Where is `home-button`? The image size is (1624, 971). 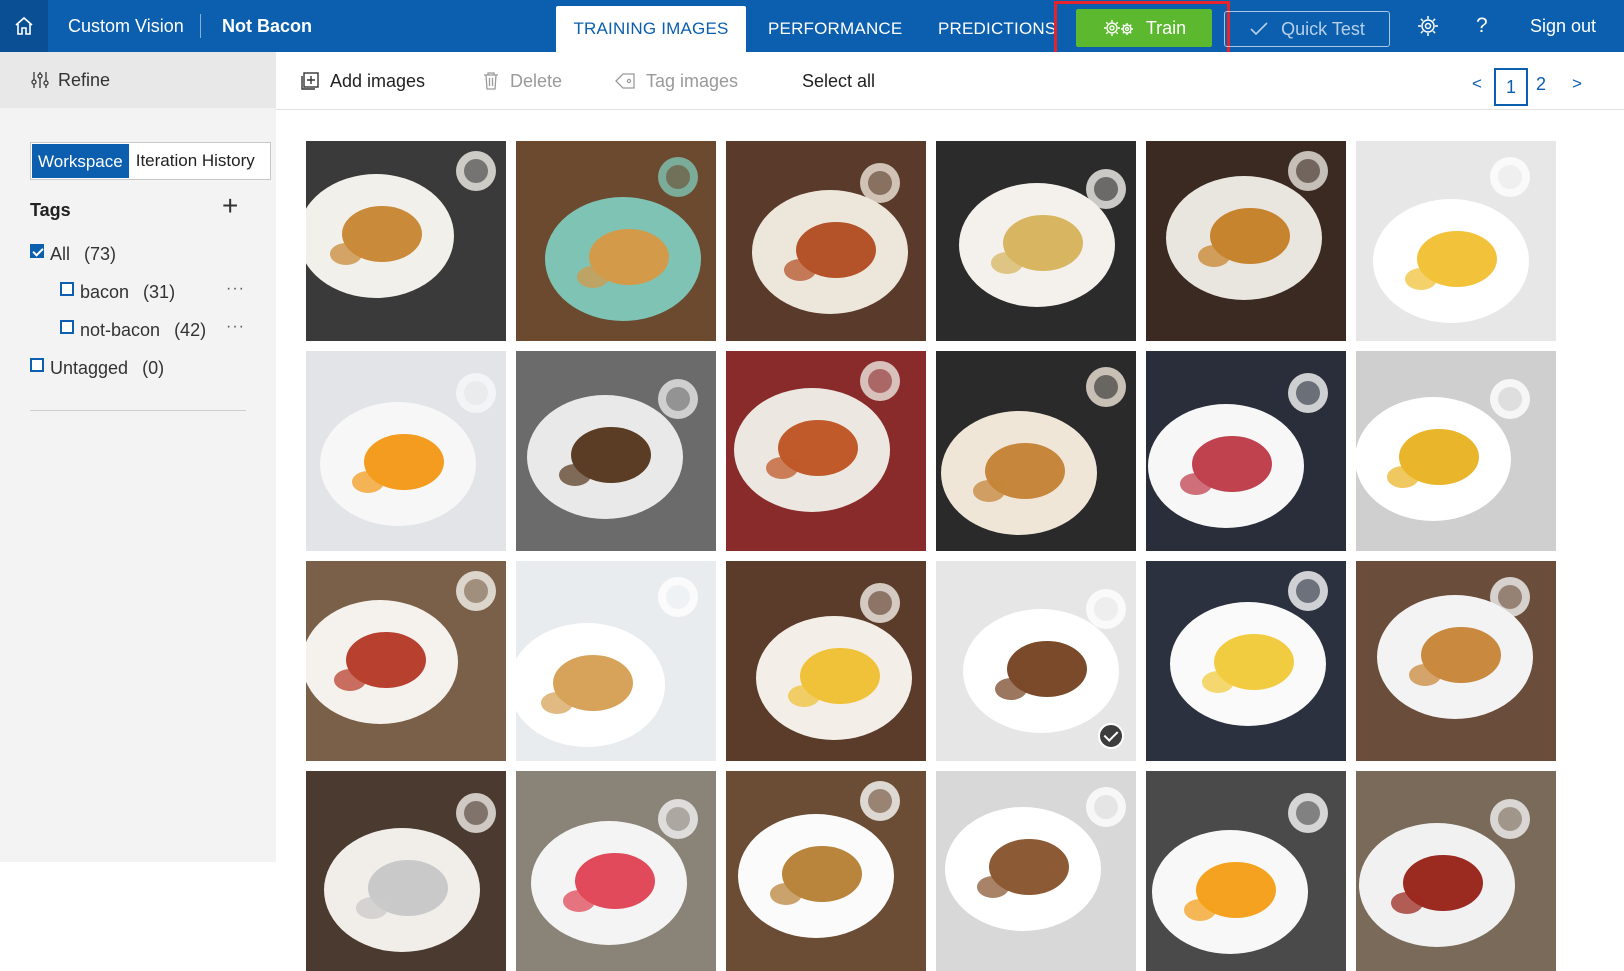 home-button is located at coordinates (24, 26).